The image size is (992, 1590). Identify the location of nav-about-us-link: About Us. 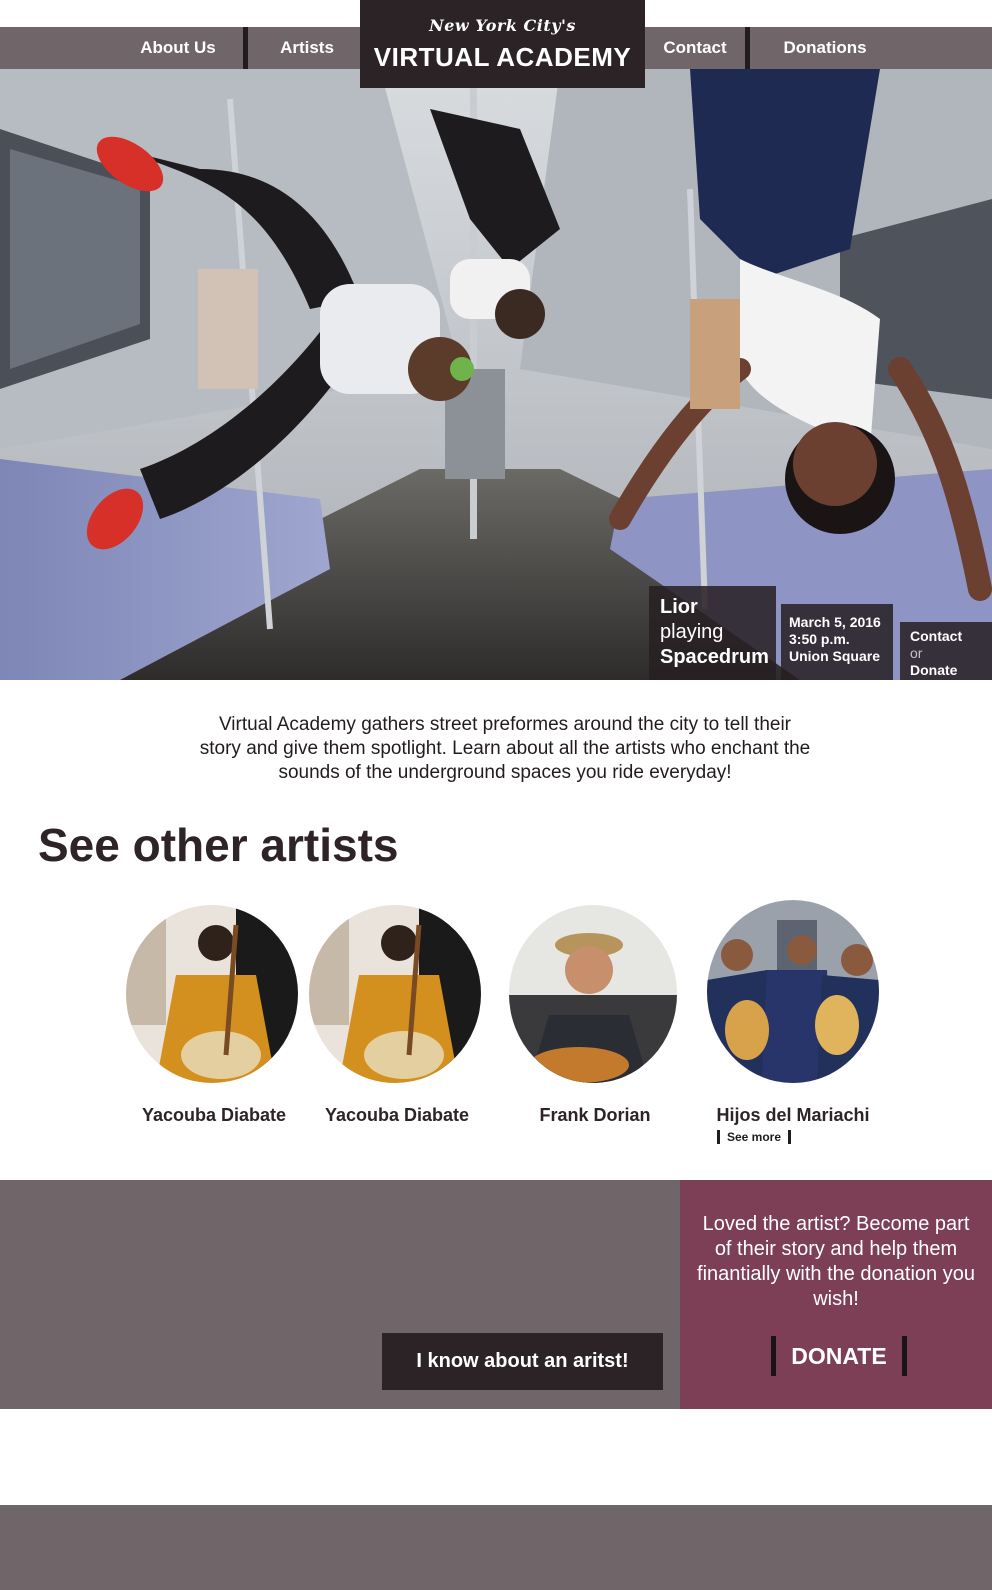
(178, 48).